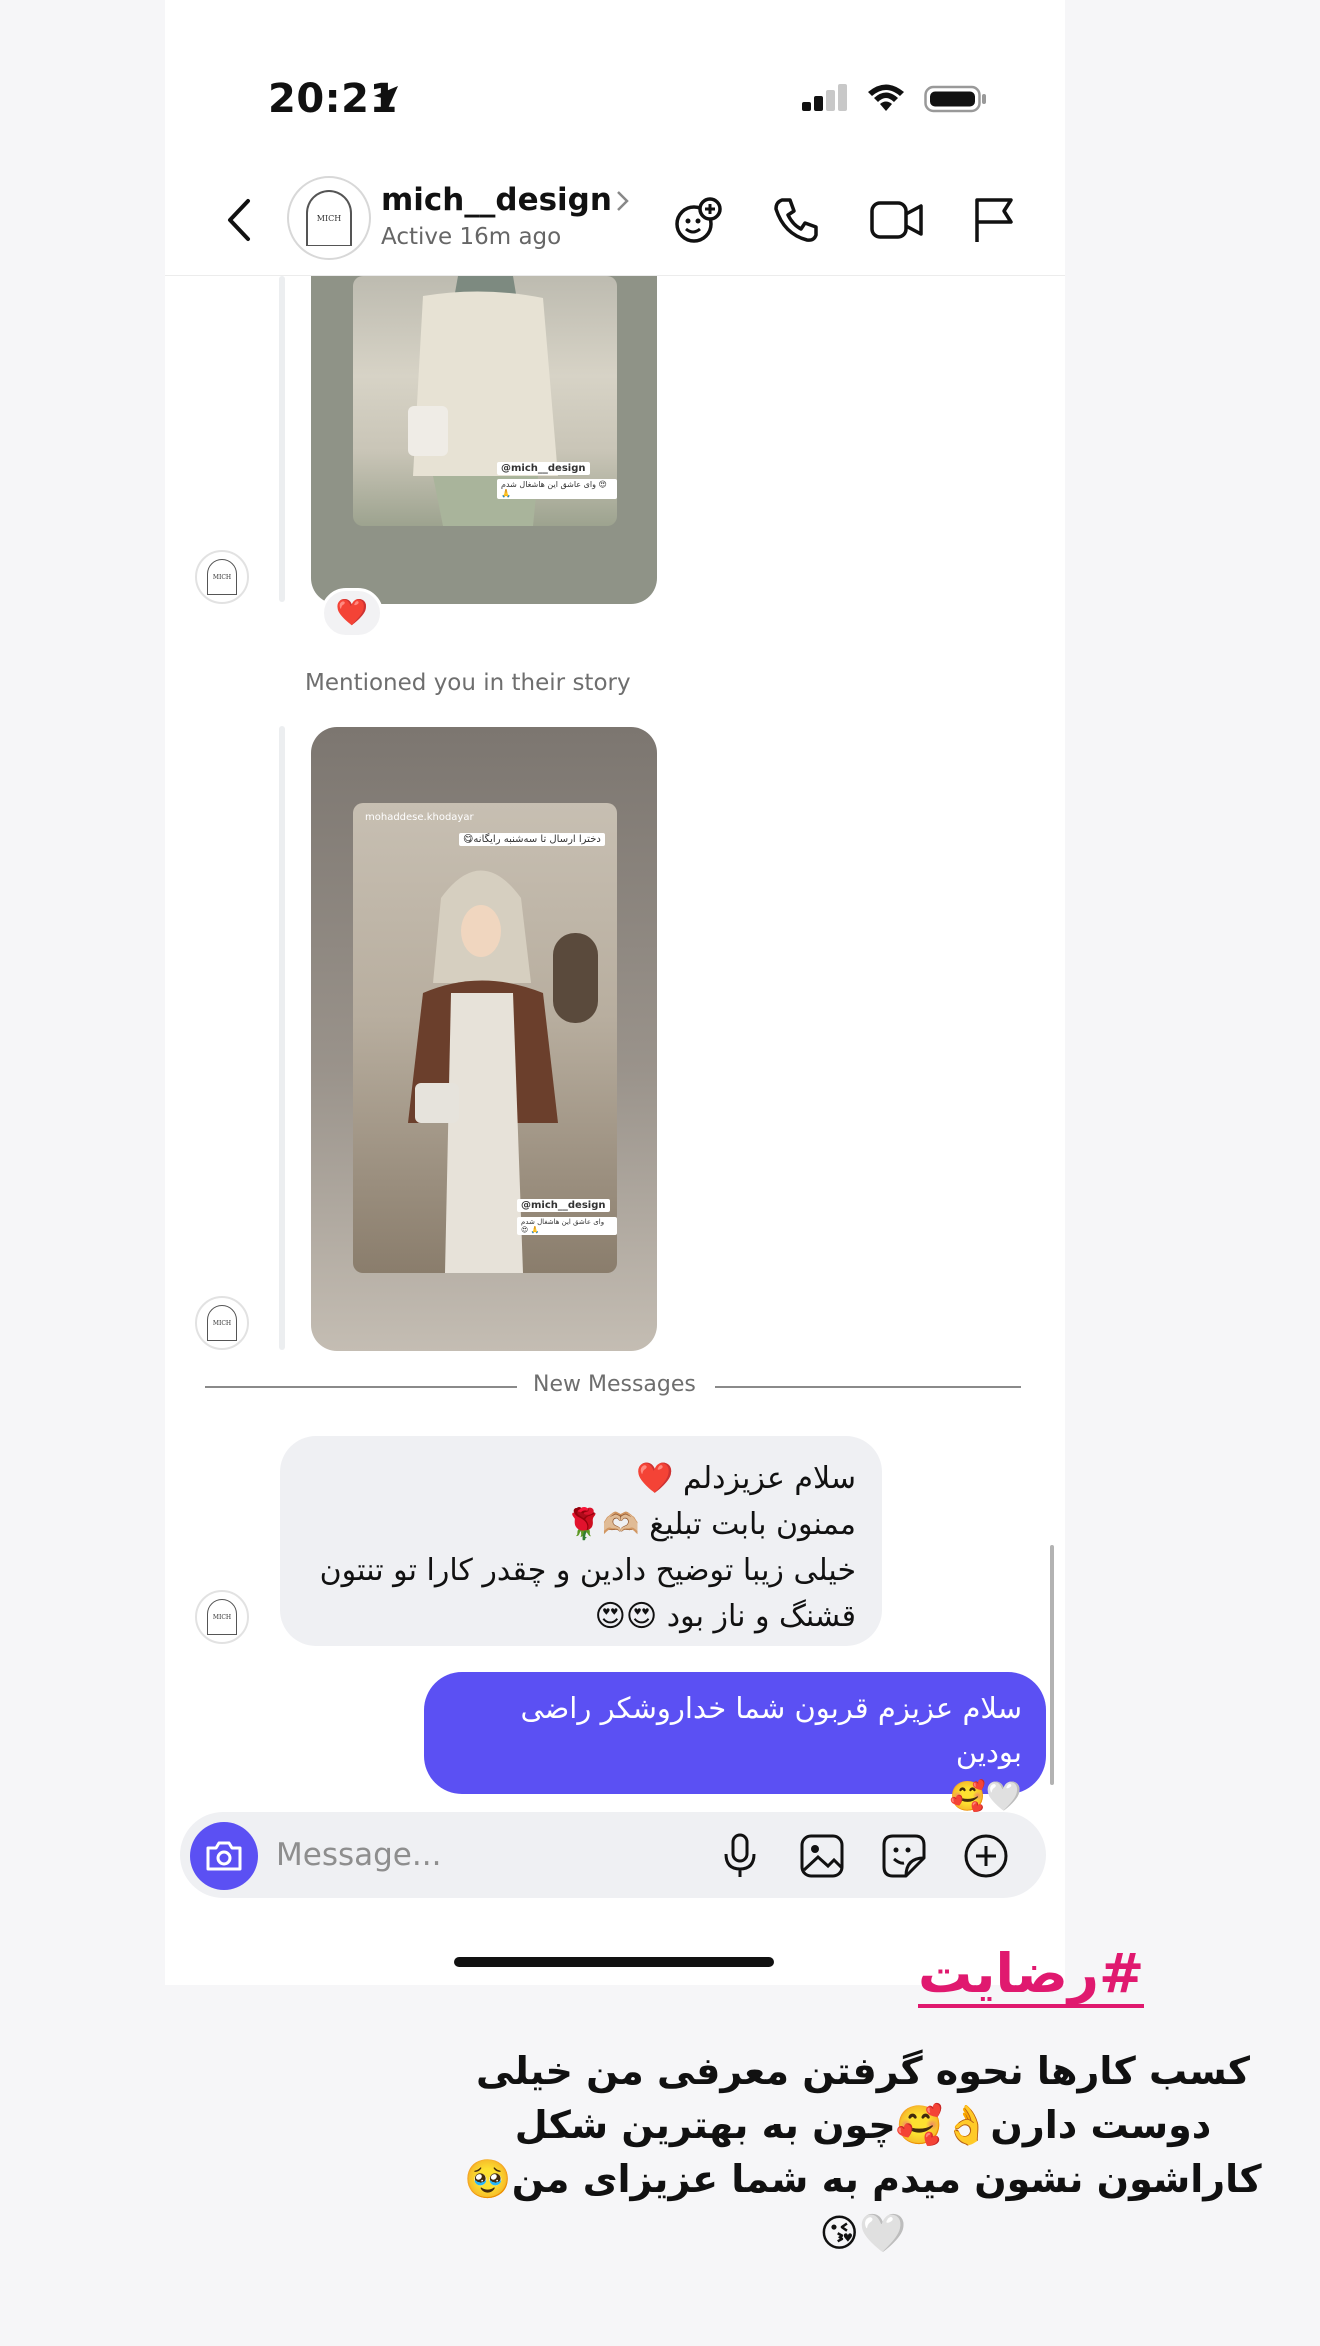 The width and height of the screenshot is (1320, 2346). Describe the element at coordinates (614, 1962) in the screenshot. I see `home-indicator` at that location.